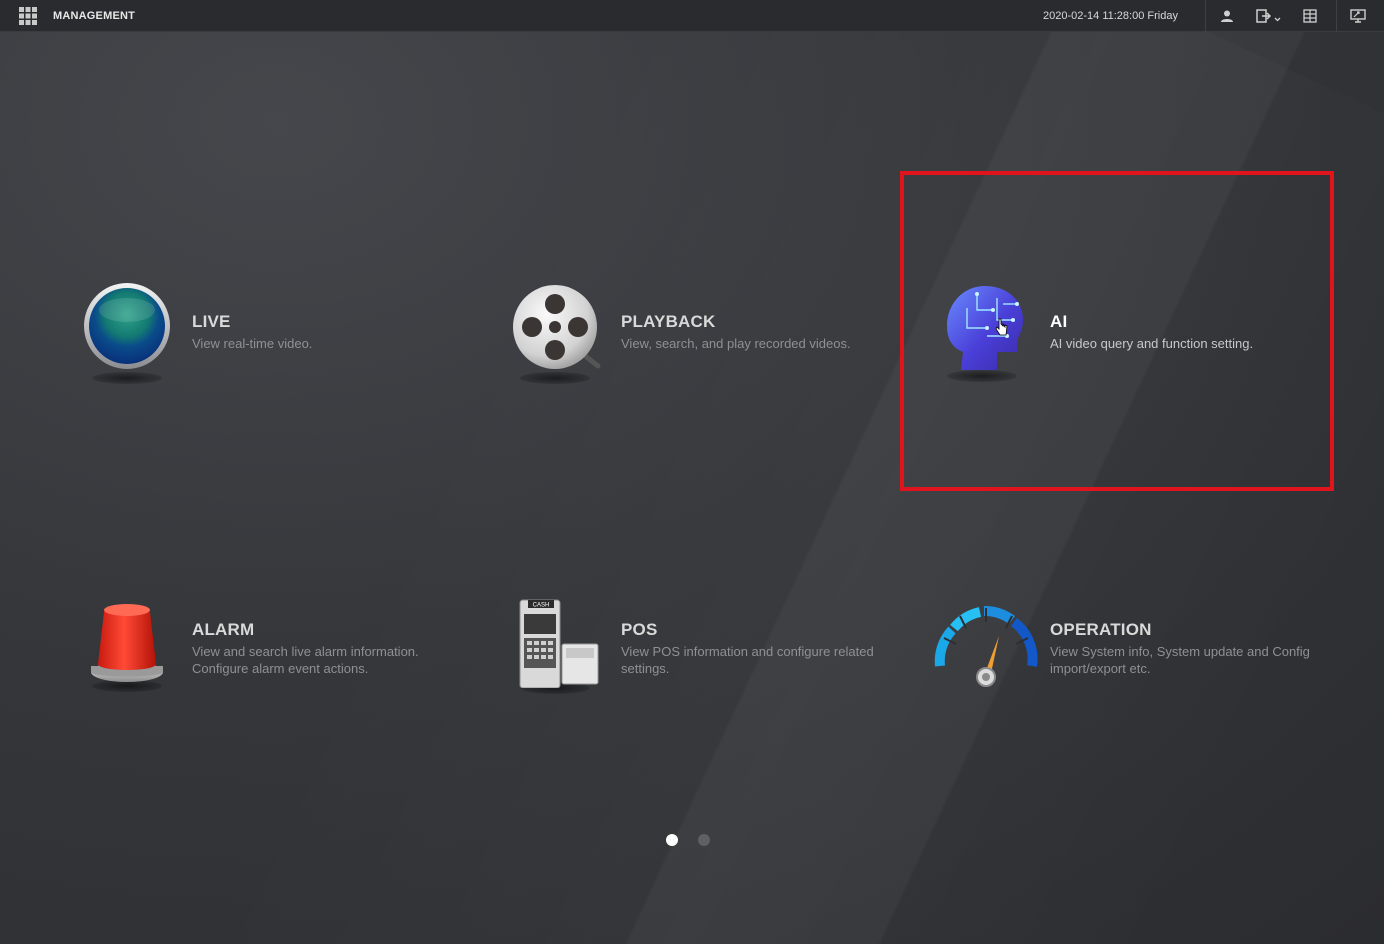  What do you see at coordinates (305, 651) in the screenshot?
I see `tile-description-line: View and search live alarm information.` at bounding box center [305, 651].